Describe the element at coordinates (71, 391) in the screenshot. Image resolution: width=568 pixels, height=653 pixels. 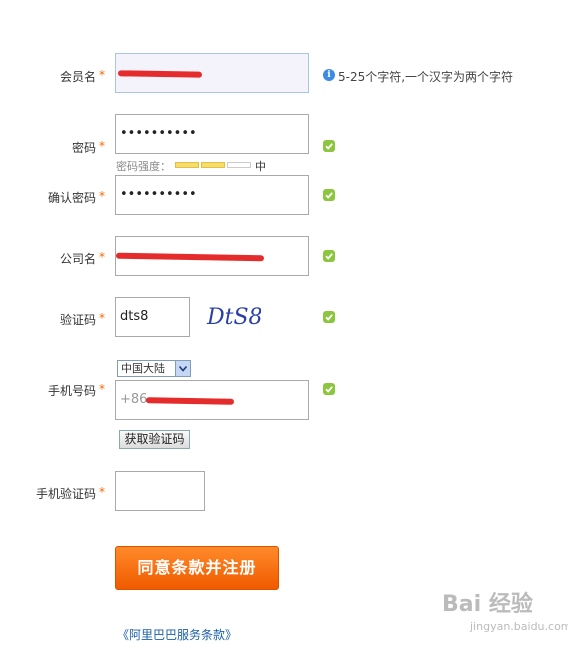
I see `mobile-label: 手机号码` at that location.